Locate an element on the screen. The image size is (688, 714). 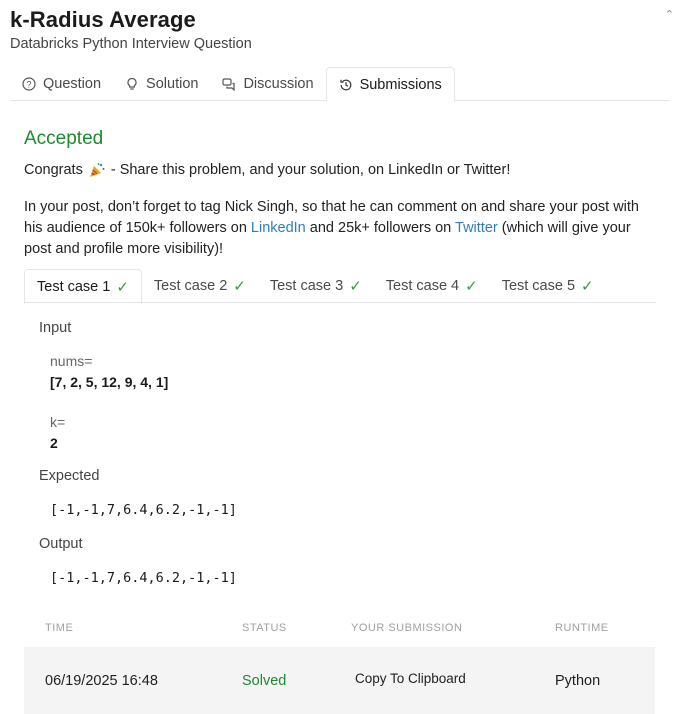
share-text-2: and 25k+ followers on is located at coordinates (380, 228).